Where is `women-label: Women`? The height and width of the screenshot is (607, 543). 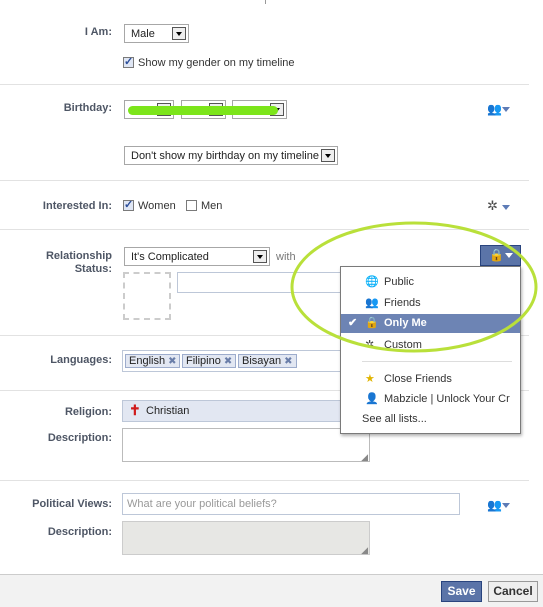 women-label: Women is located at coordinates (157, 206).